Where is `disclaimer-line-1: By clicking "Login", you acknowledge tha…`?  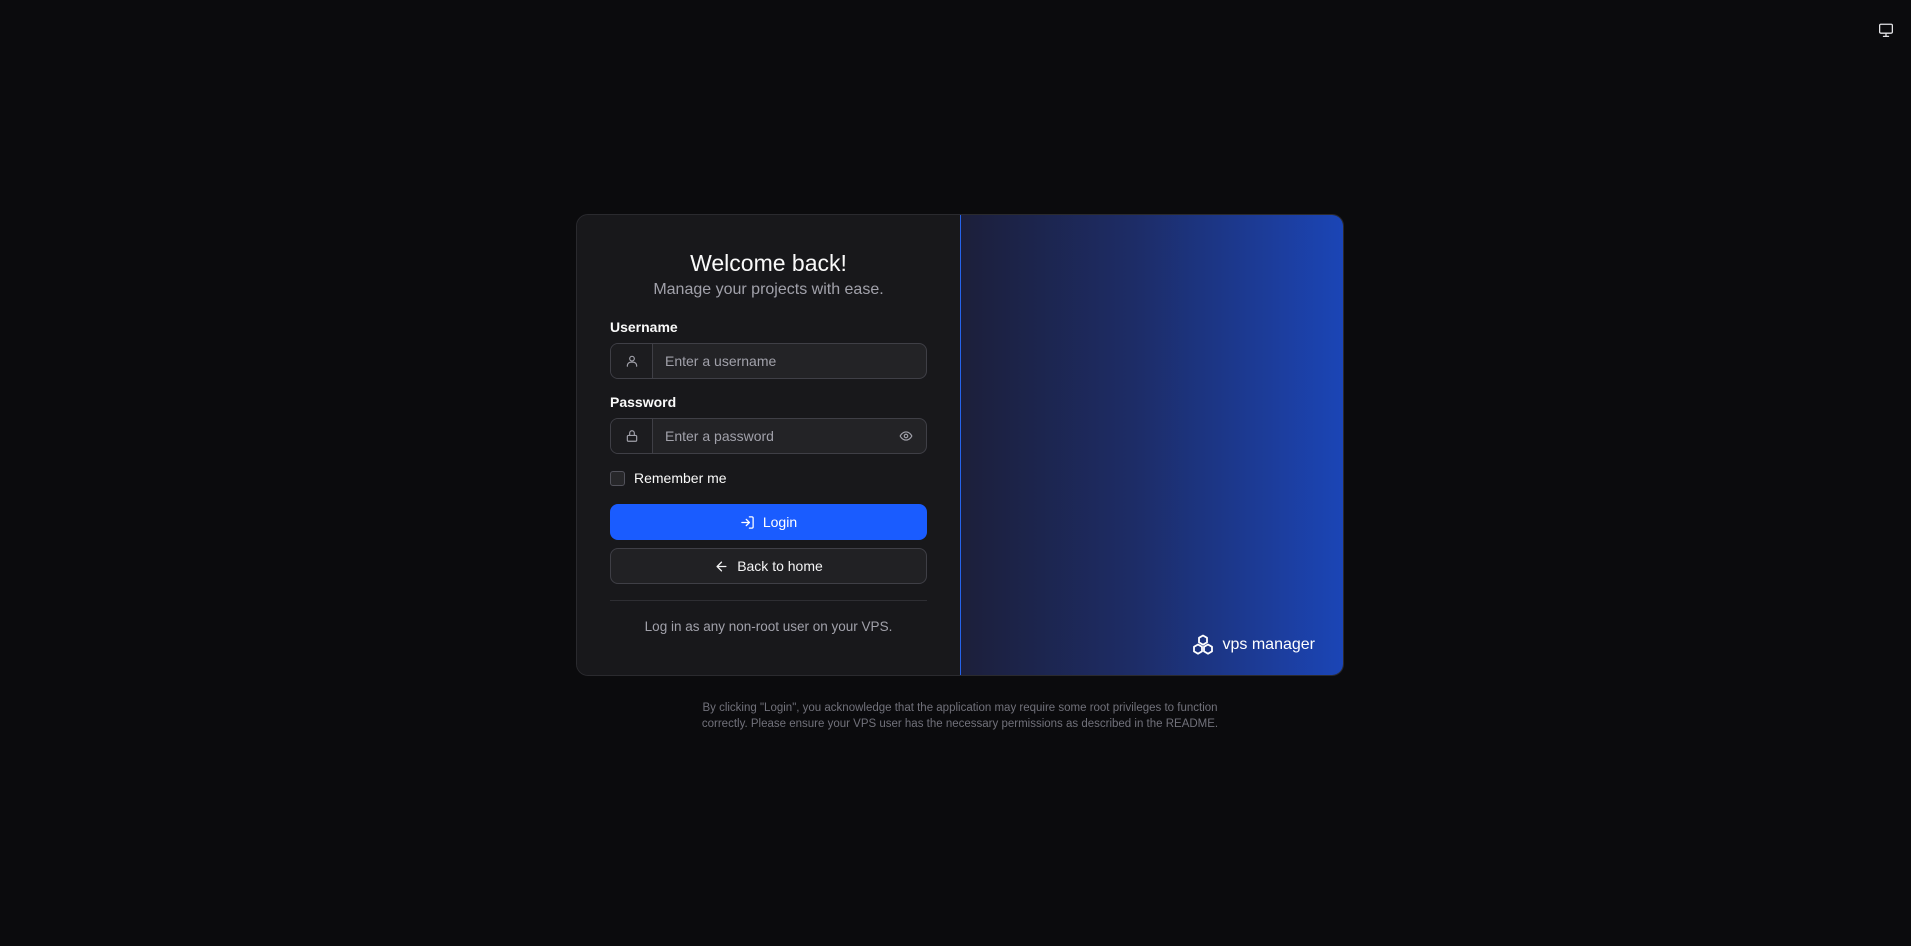
disclaimer-line-1: By clicking "Login", you acknowledge tha… is located at coordinates (960, 708).